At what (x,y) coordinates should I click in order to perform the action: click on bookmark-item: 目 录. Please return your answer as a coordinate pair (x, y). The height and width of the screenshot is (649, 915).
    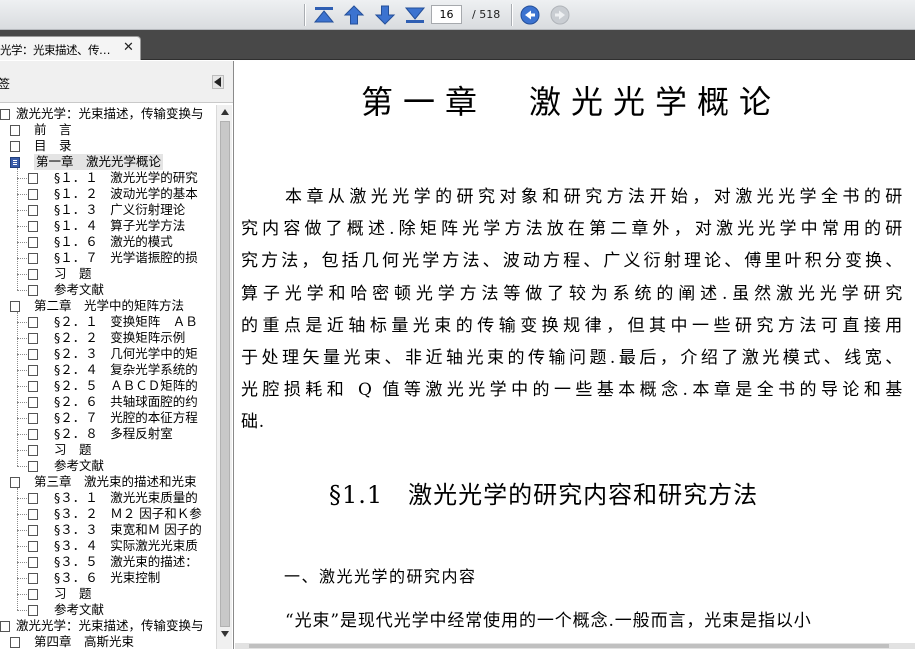
    Looking at the image, I should click on (108, 146).